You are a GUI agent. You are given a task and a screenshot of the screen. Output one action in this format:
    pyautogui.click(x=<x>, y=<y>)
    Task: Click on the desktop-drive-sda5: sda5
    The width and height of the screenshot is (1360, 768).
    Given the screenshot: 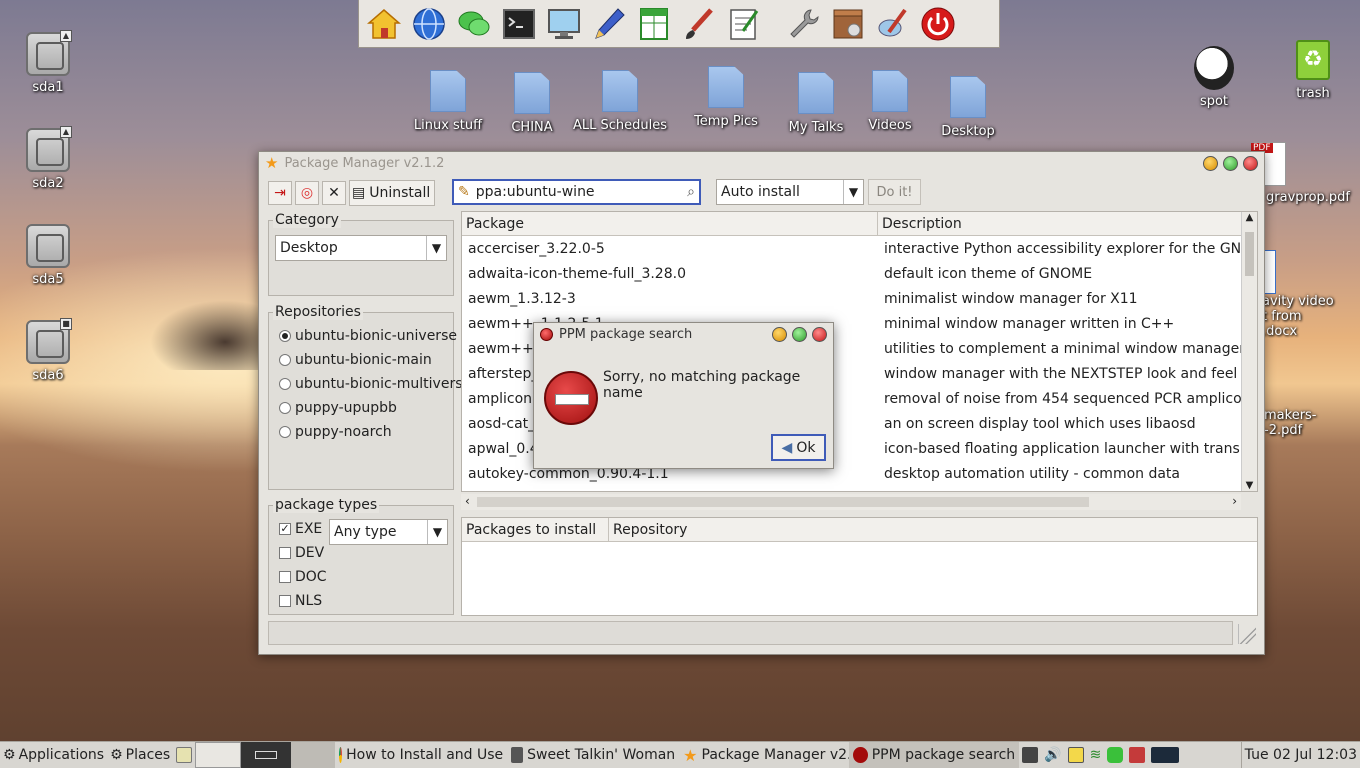 What is the action you would take?
    pyautogui.click(x=48, y=255)
    